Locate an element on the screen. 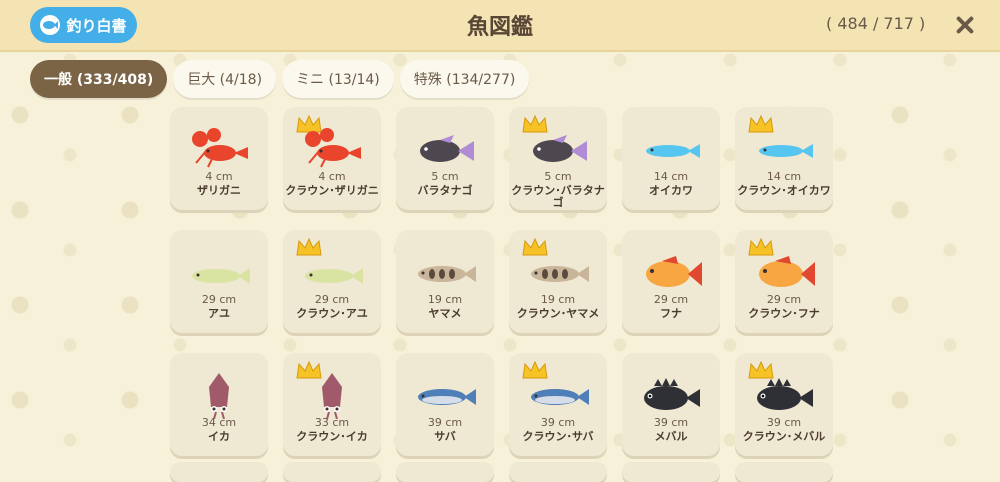  fish-card: 39 cm メバル is located at coordinates (671, 404).